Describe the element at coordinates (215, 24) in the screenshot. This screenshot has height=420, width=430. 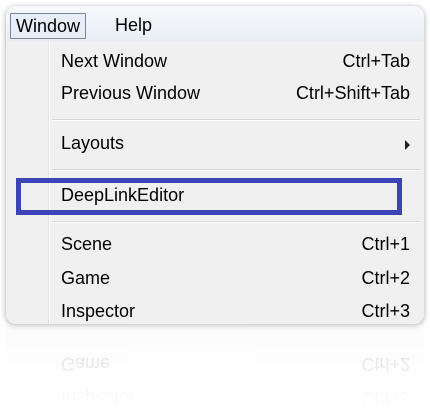
I see `menu-bar: Window Help` at that location.